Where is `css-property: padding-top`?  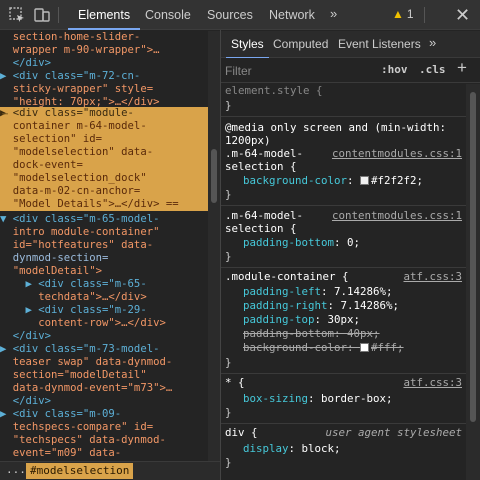 css-property: padding-top is located at coordinates (279, 319).